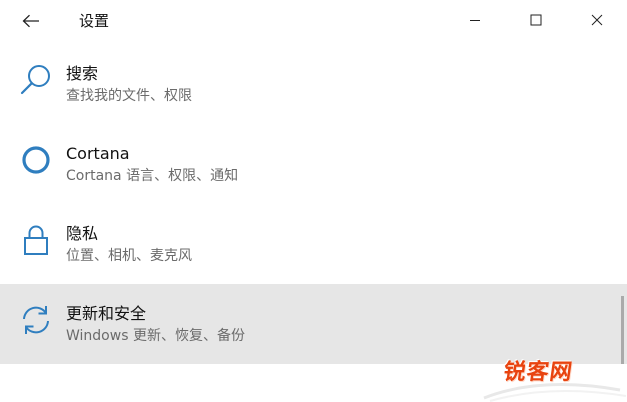  Describe the element at coordinates (36, 80) in the screenshot. I see `search-icon` at that location.